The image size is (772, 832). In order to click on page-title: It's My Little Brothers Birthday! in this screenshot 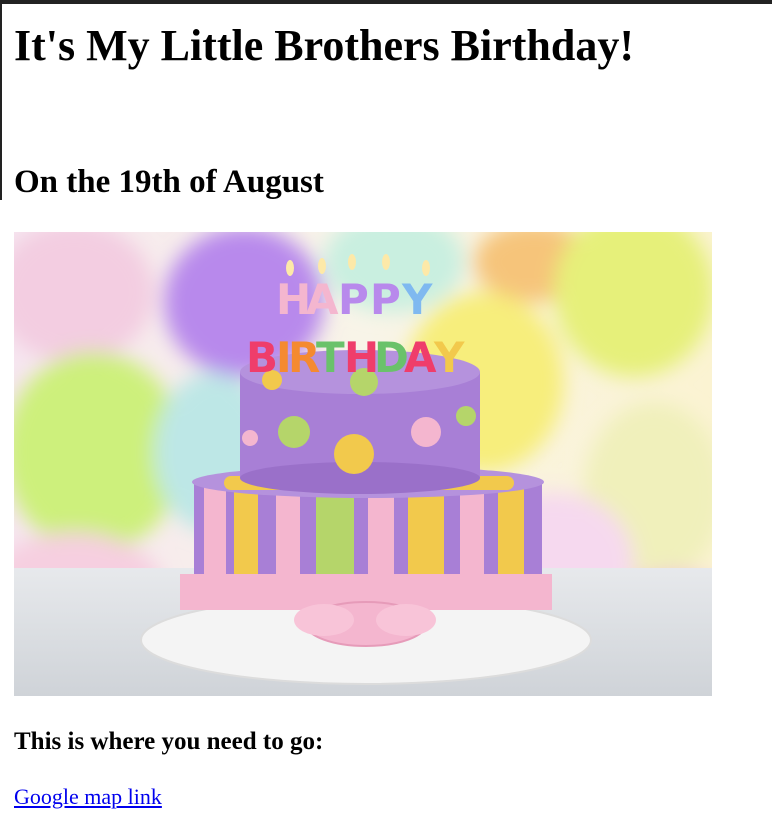, I will do `click(324, 45)`.